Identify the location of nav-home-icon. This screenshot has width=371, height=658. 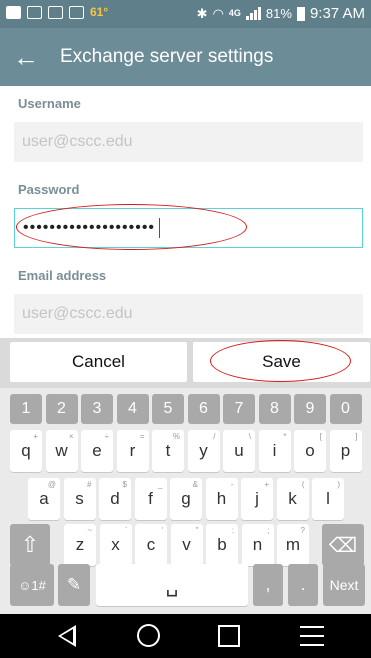
(148, 635).